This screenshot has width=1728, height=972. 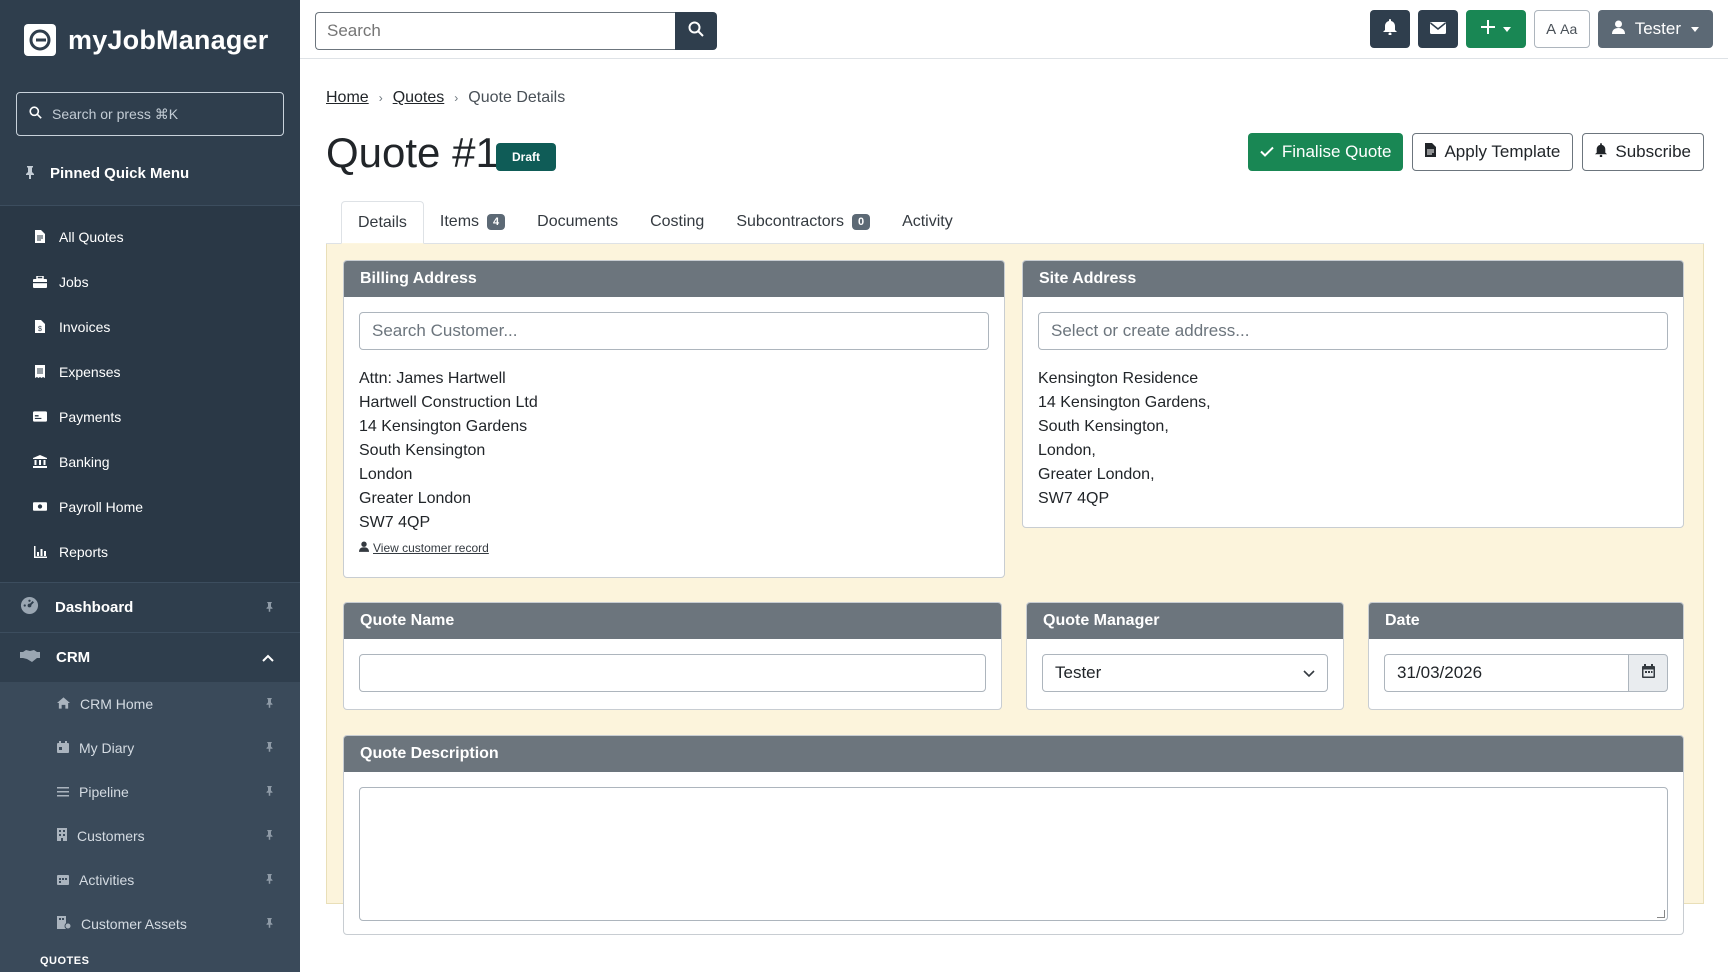 I want to click on check-icon, so click(x=1267, y=152).